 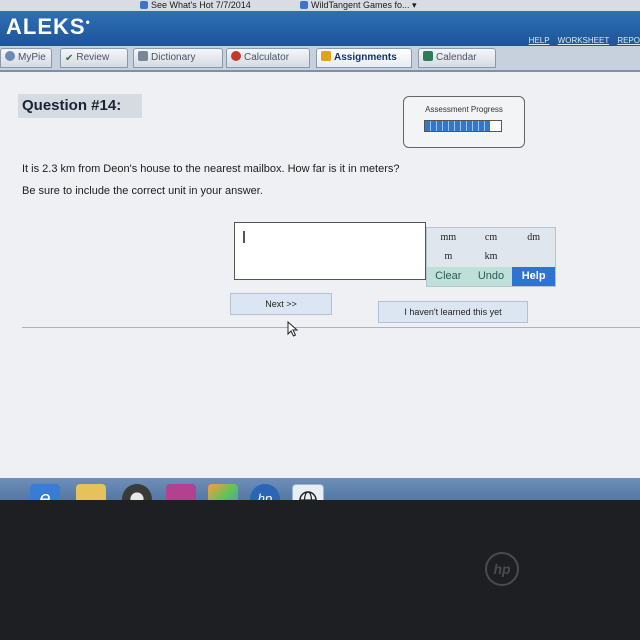 I want to click on check-icon: ✔, so click(x=69, y=58).